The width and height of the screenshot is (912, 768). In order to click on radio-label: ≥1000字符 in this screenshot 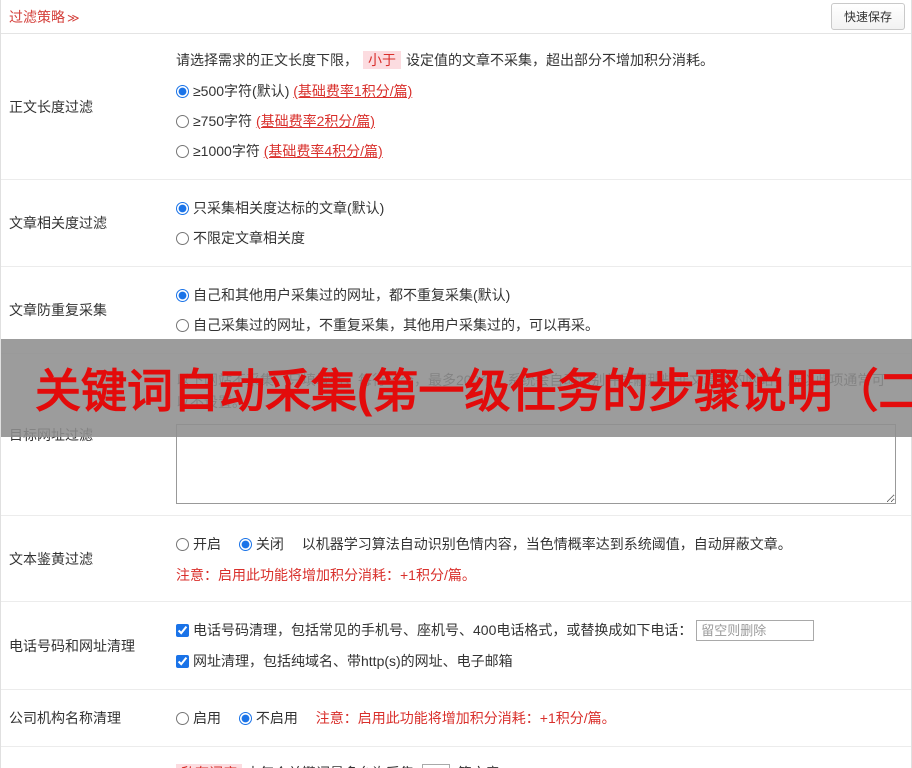, I will do `click(226, 151)`.